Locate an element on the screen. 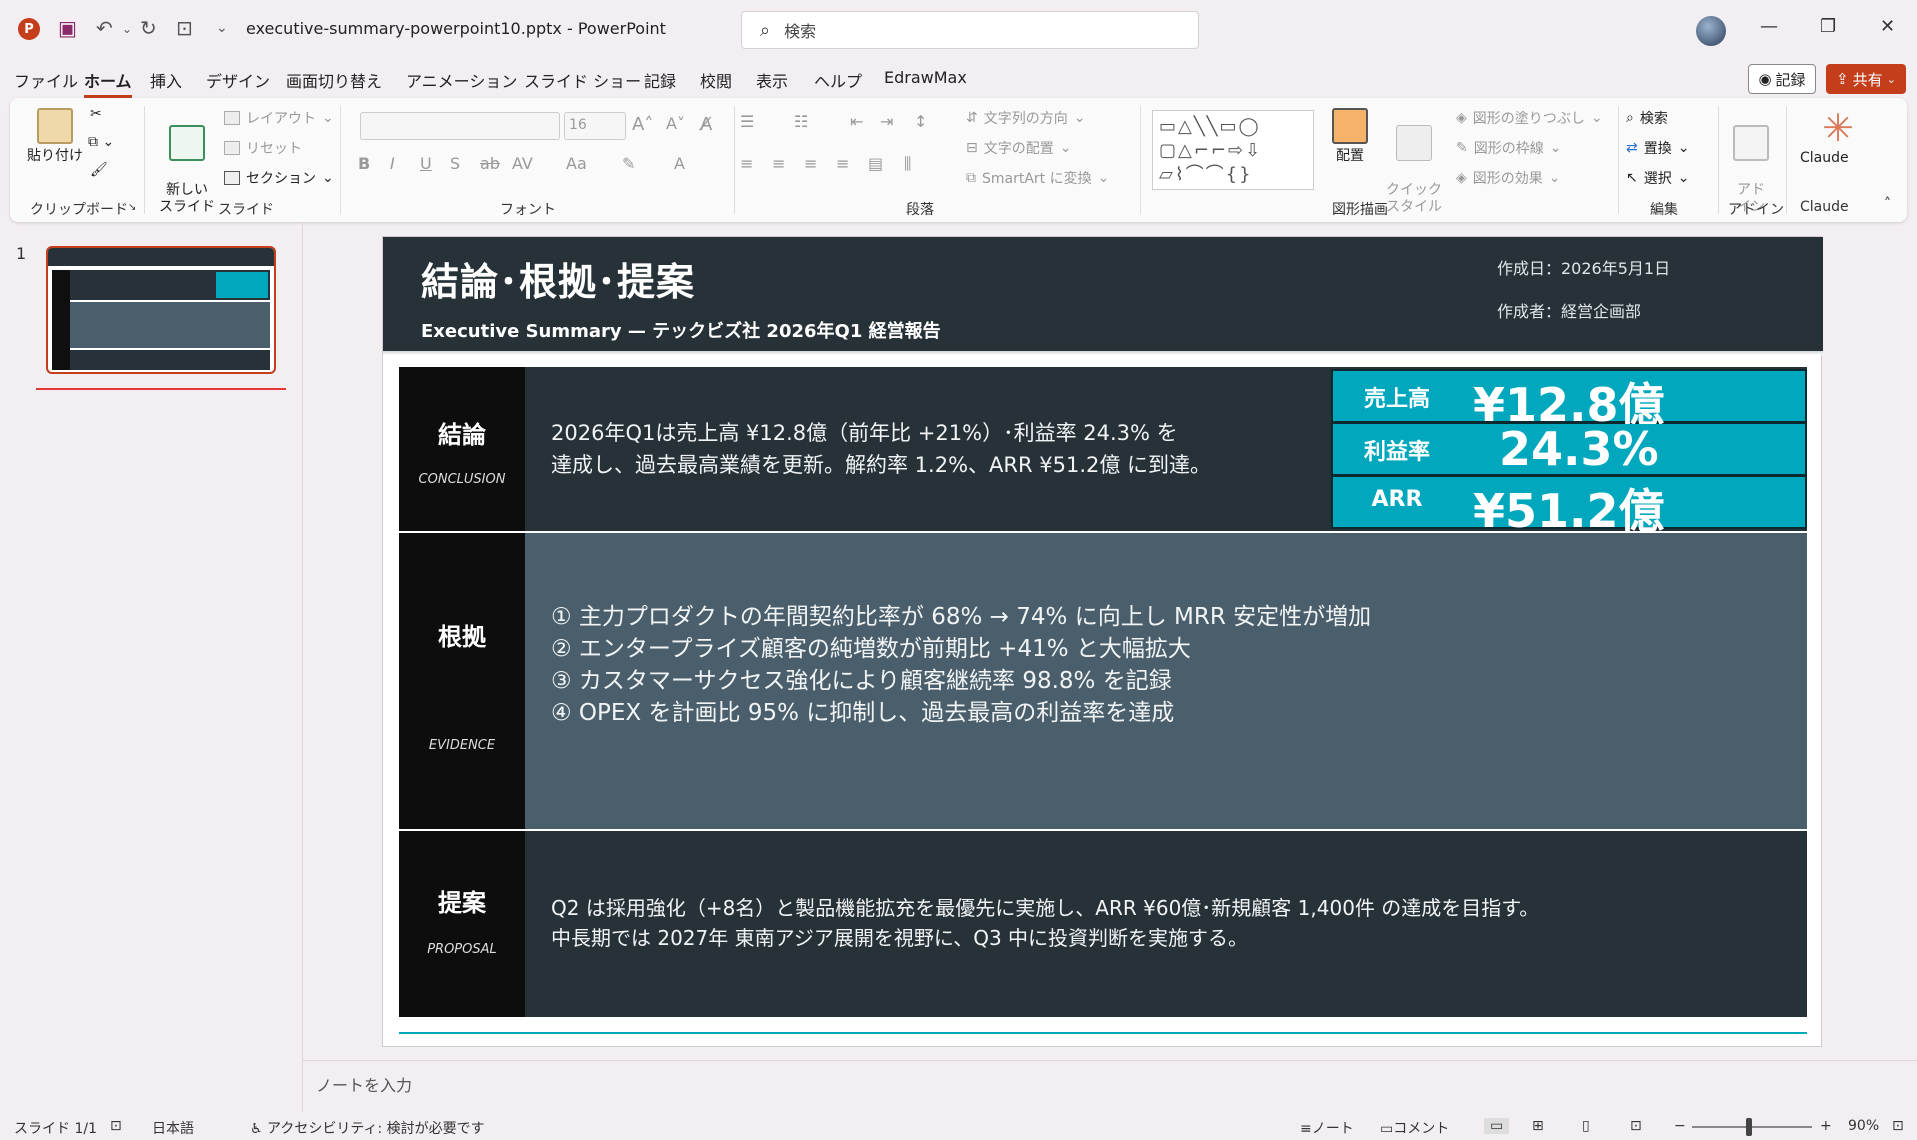 The height and width of the screenshot is (1140, 1917). tab-animations: アニメーション is located at coordinates (461, 80).